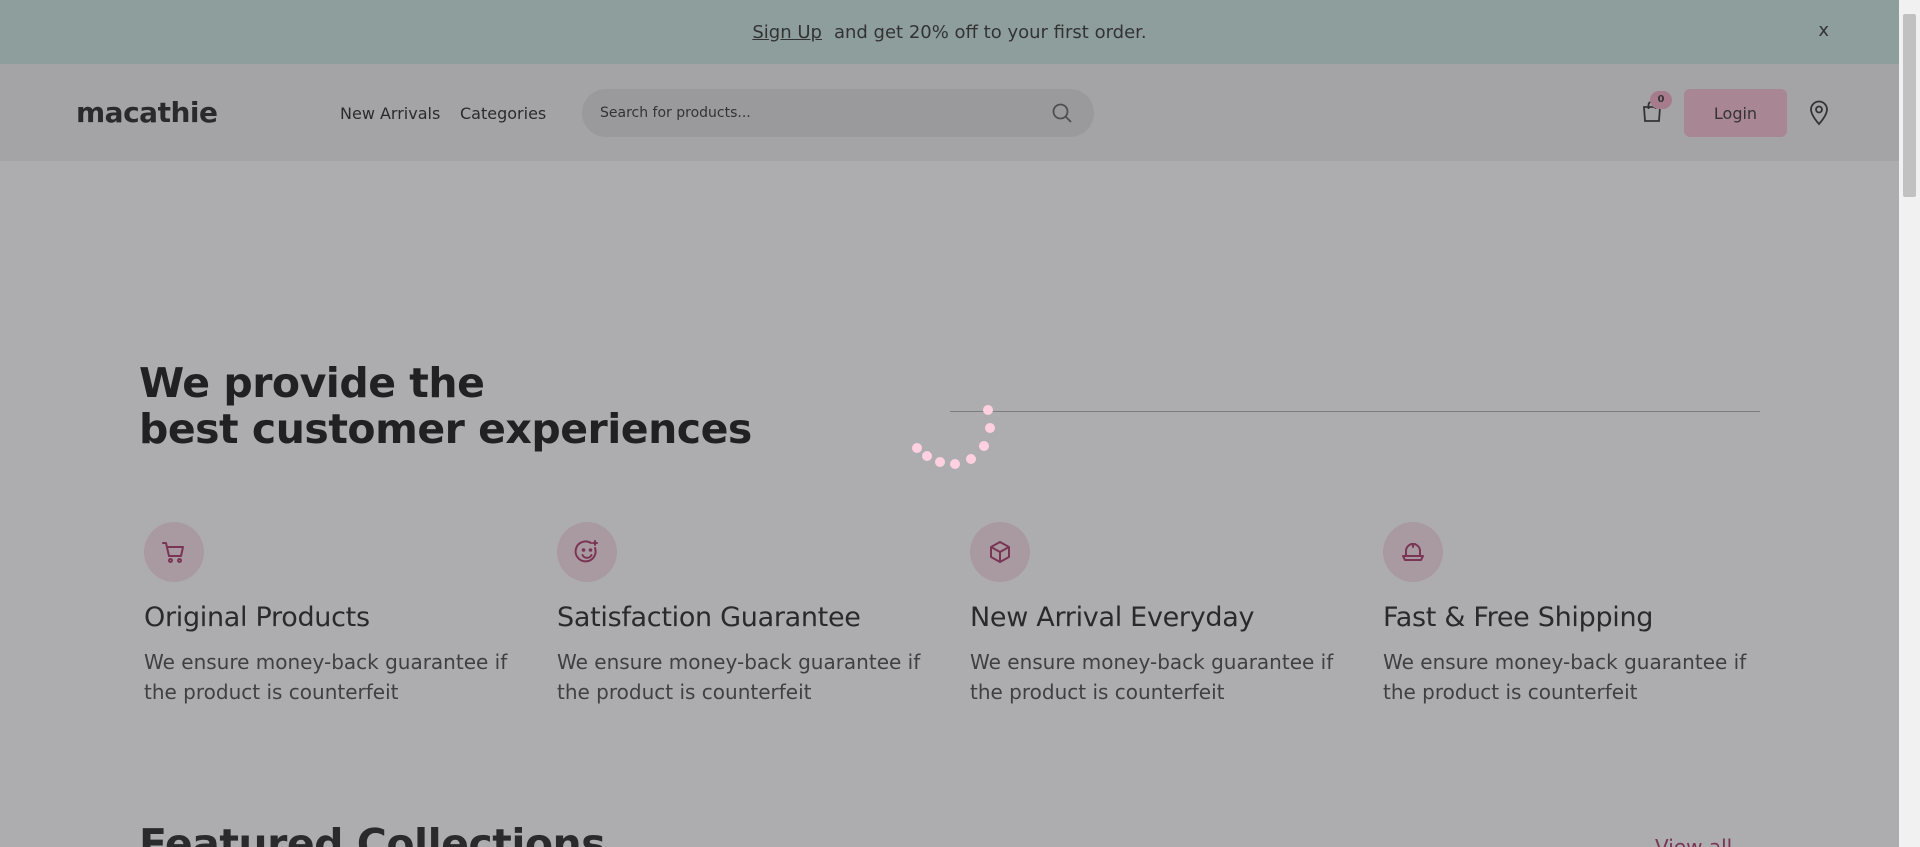 The image size is (1920, 847). What do you see at coordinates (1909, 423) in the screenshot?
I see `scrollbar` at bounding box center [1909, 423].